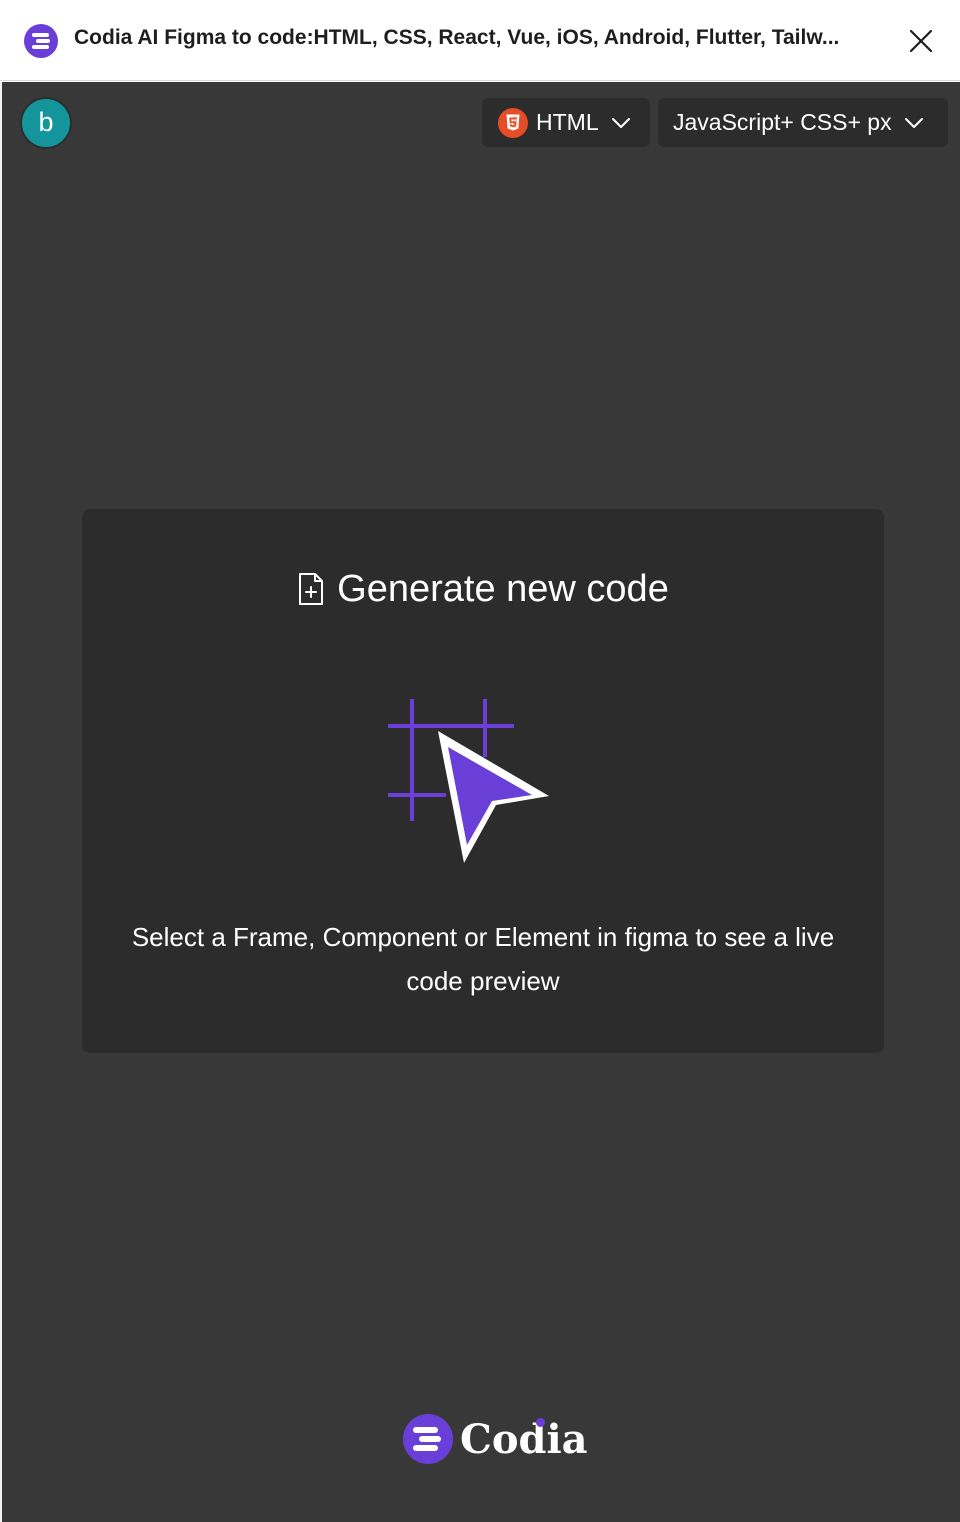  I want to click on framework-select: HTML, so click(566, 122).